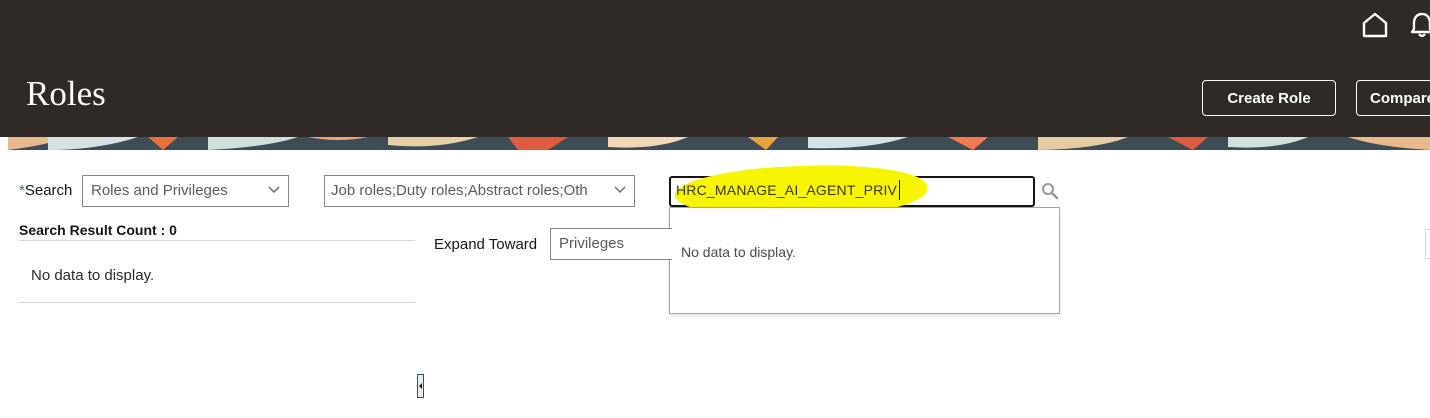 The width and height of the screenshot is (1430, 418). What do you see at coordinates (1420, 25) in the screenshot?
I see `bell-icon` at bounding box center [1420, 25].